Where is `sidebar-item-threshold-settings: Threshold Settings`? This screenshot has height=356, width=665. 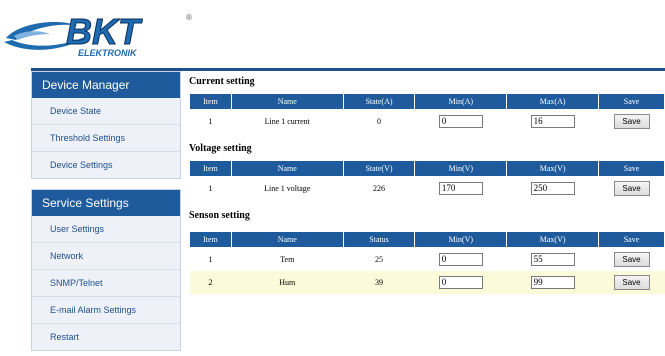 sidebar-item-threshold-settings: Threshold Settings is located at coordinates (106, 138).